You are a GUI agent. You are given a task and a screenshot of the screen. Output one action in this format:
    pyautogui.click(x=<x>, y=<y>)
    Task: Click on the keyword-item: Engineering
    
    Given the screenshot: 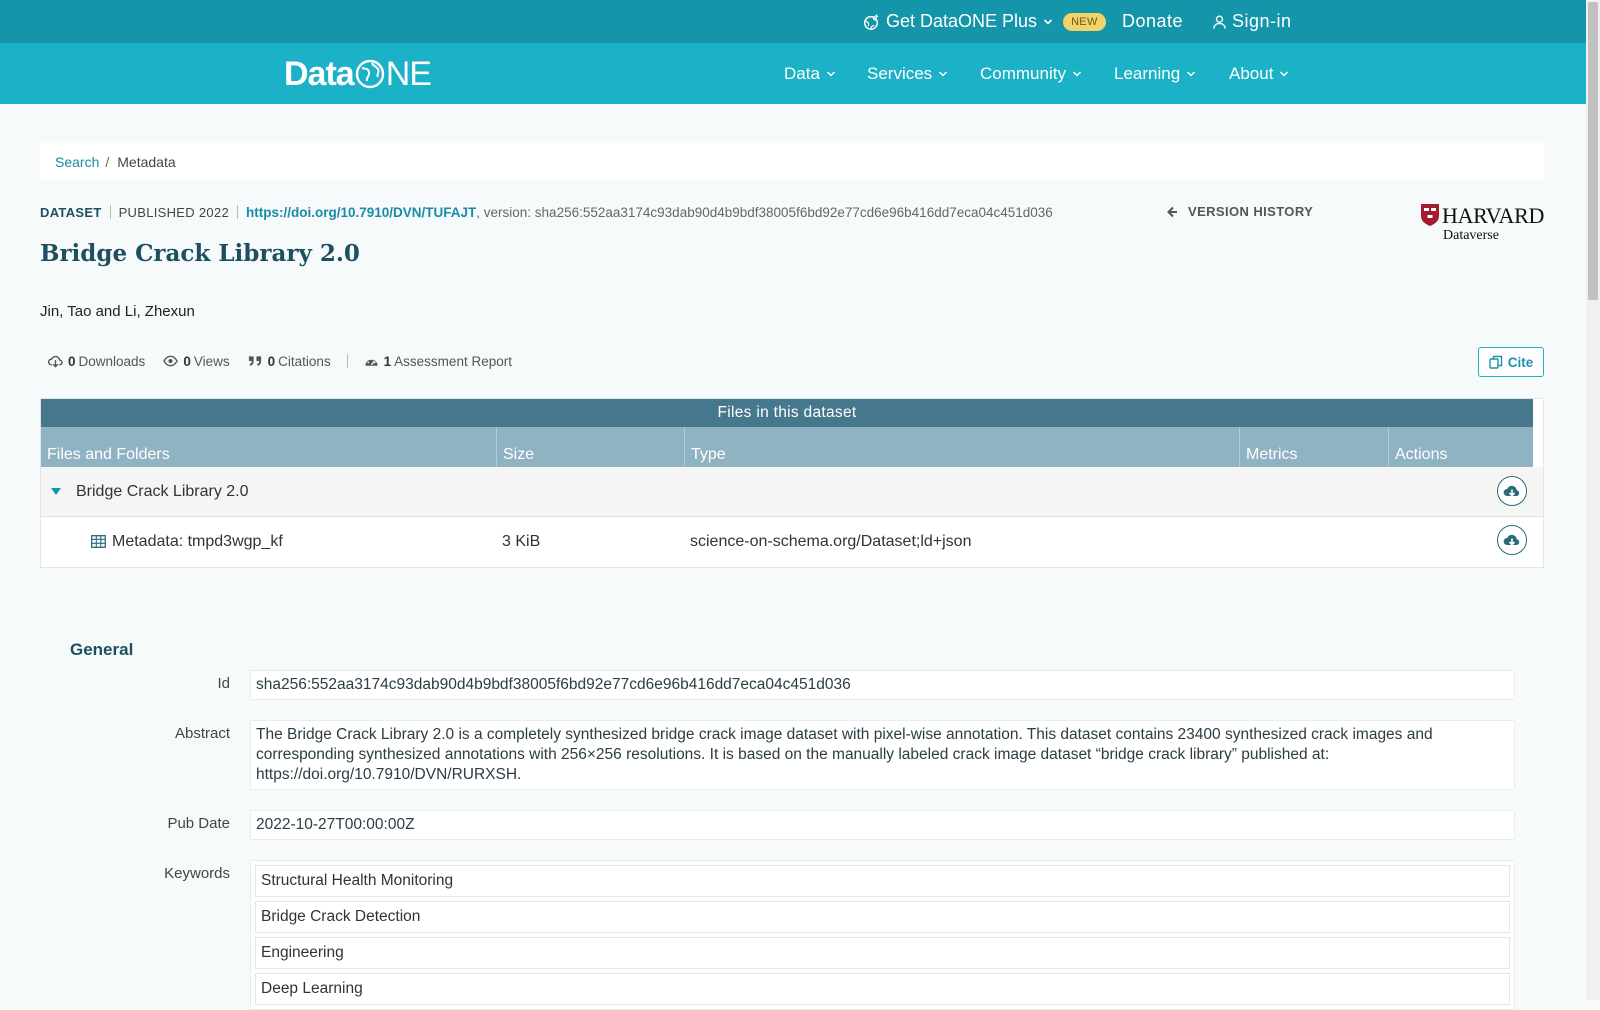 What is the action you would take?
    pyautogui.click(x=882, y=953)
    